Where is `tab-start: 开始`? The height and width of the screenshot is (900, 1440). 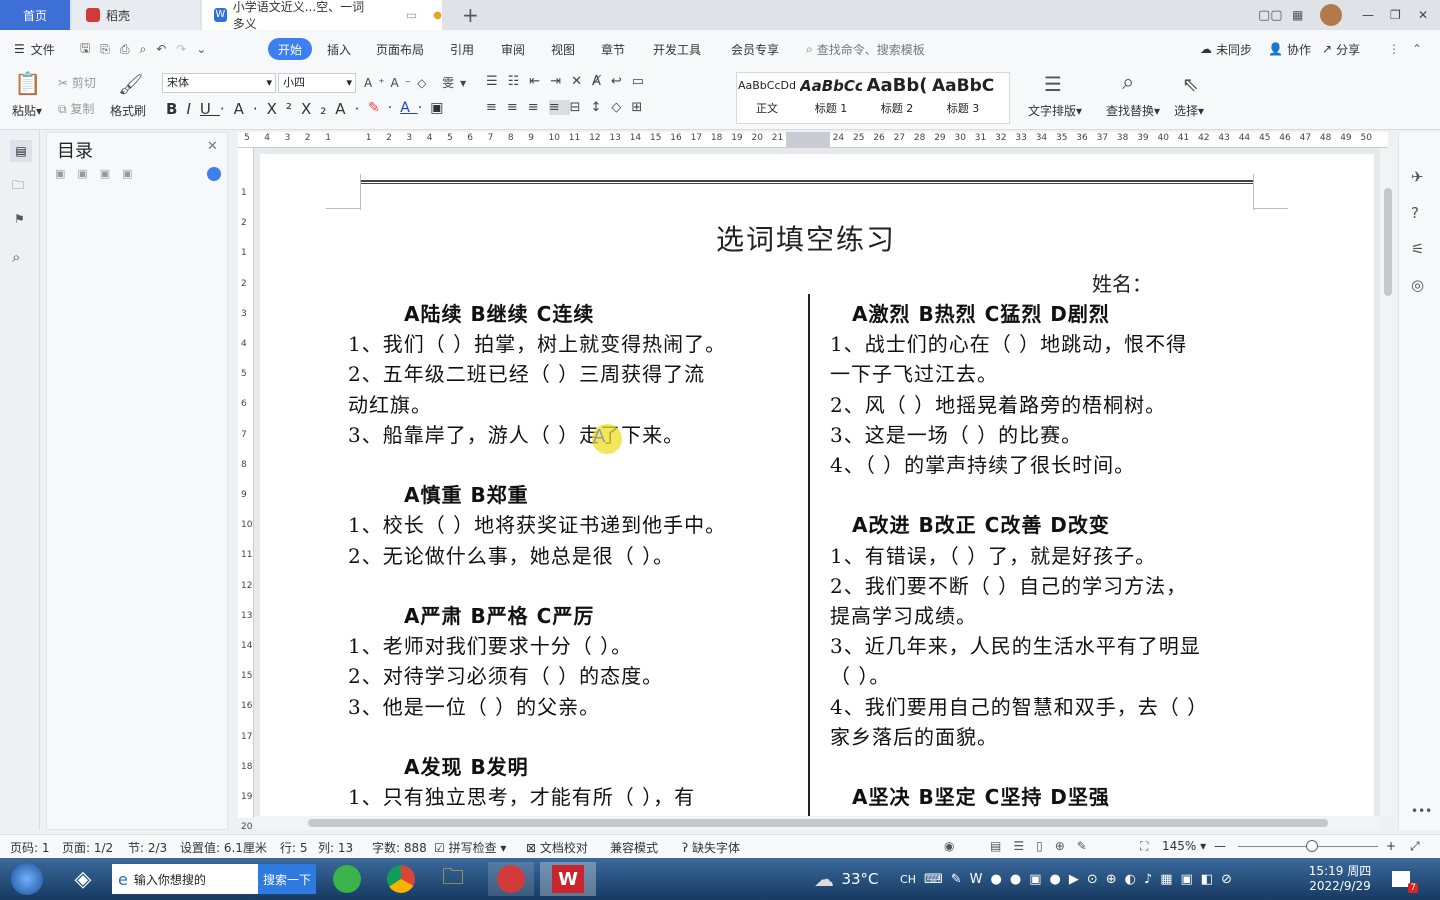
tab-start: 开始 is located at coordinates (290, 49).